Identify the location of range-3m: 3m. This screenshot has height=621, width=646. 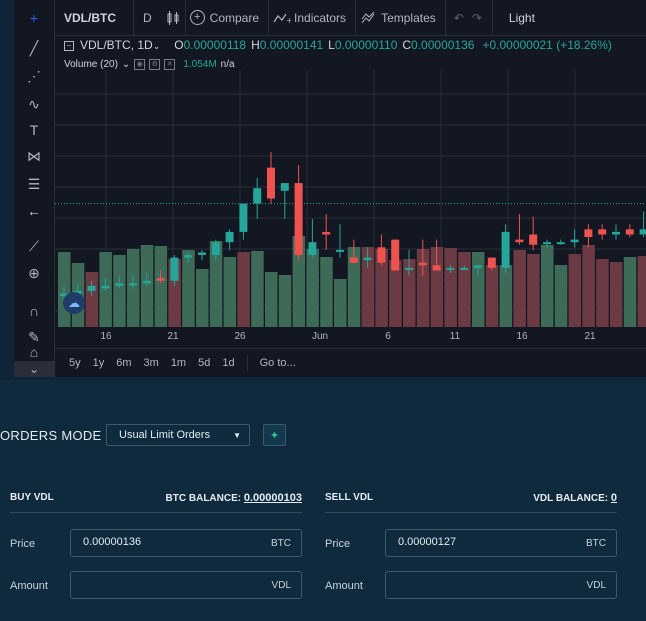
(151, 363).